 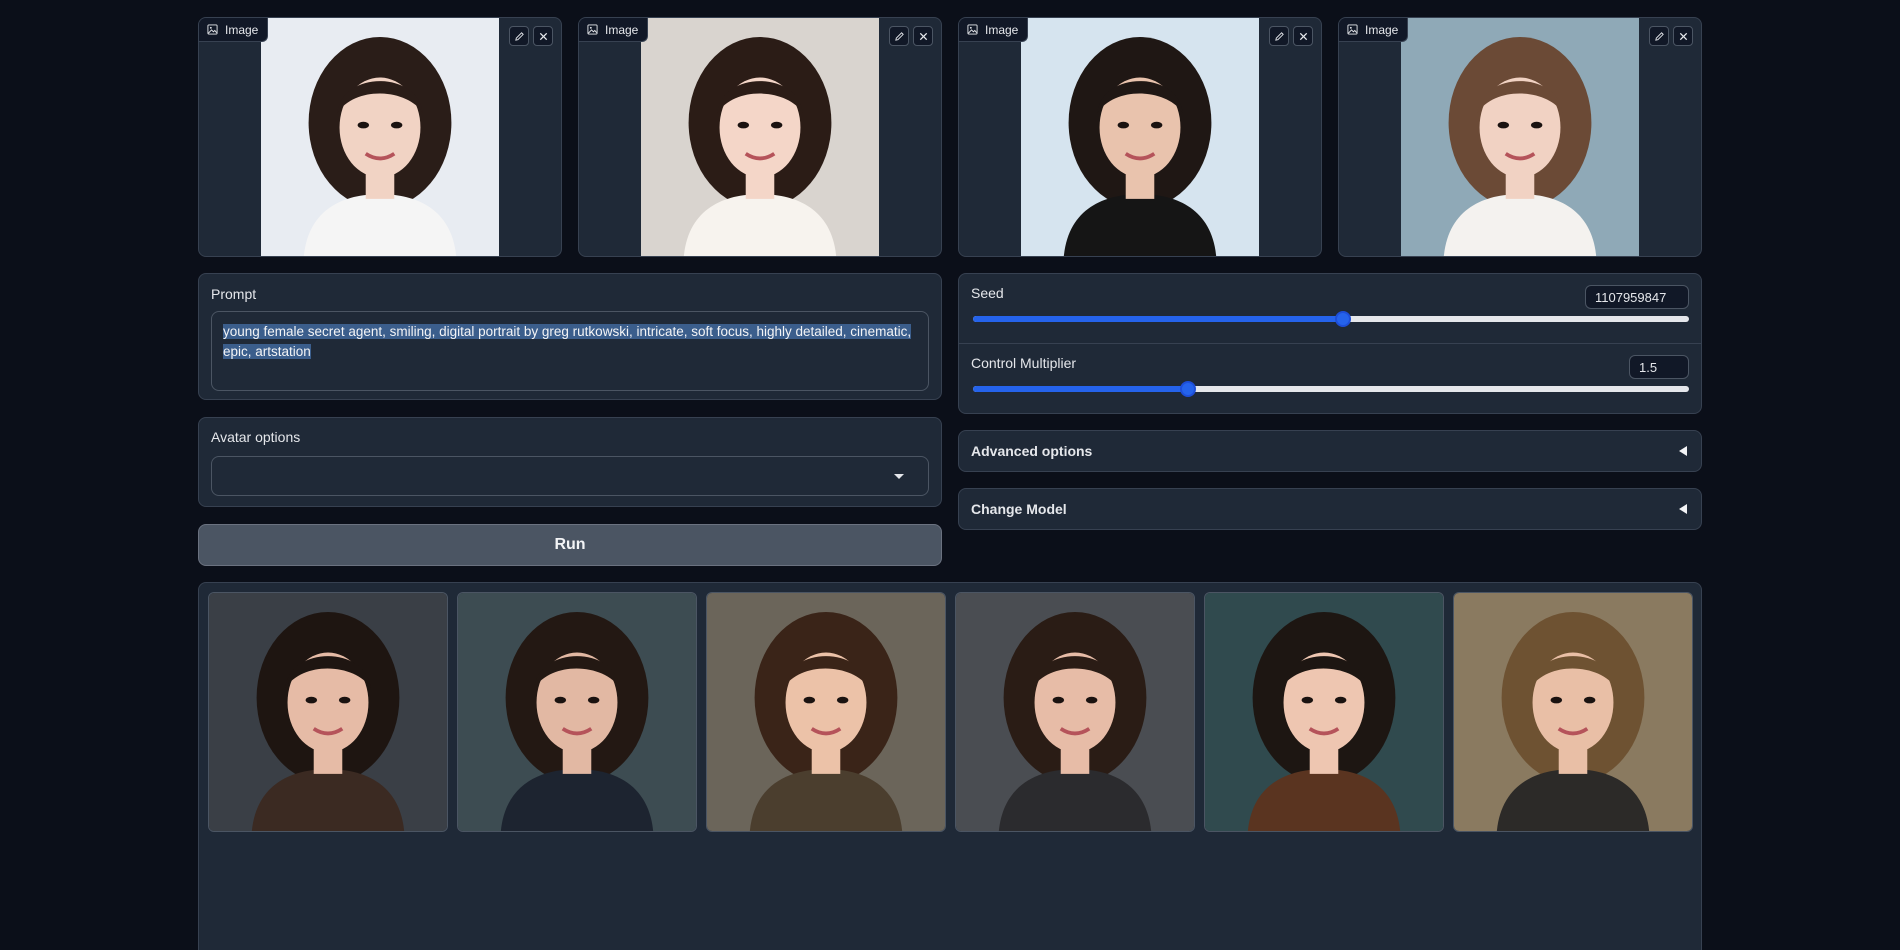 I want to click on prompt-label: Prompt, so click(x=234, y=294).